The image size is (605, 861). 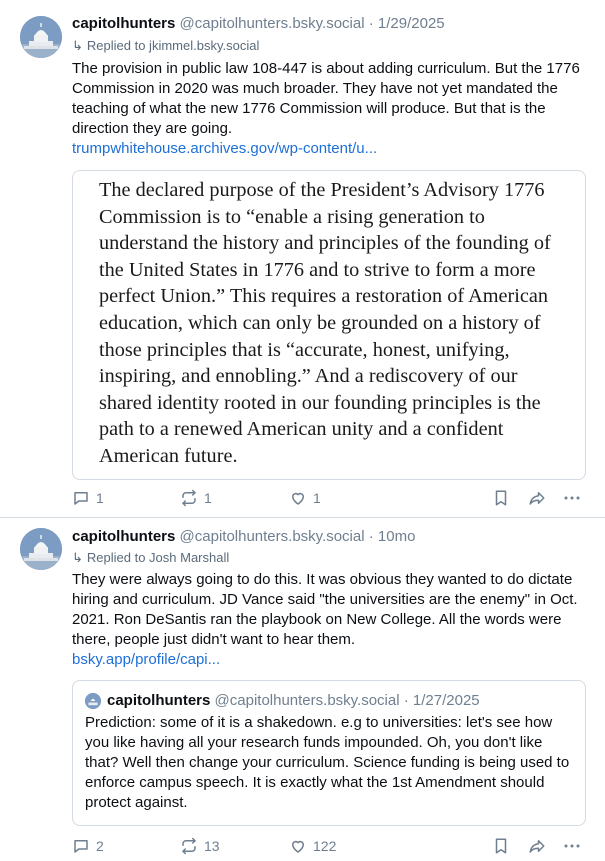 I want to click on quote-avatar, so click(x=93, y=701).